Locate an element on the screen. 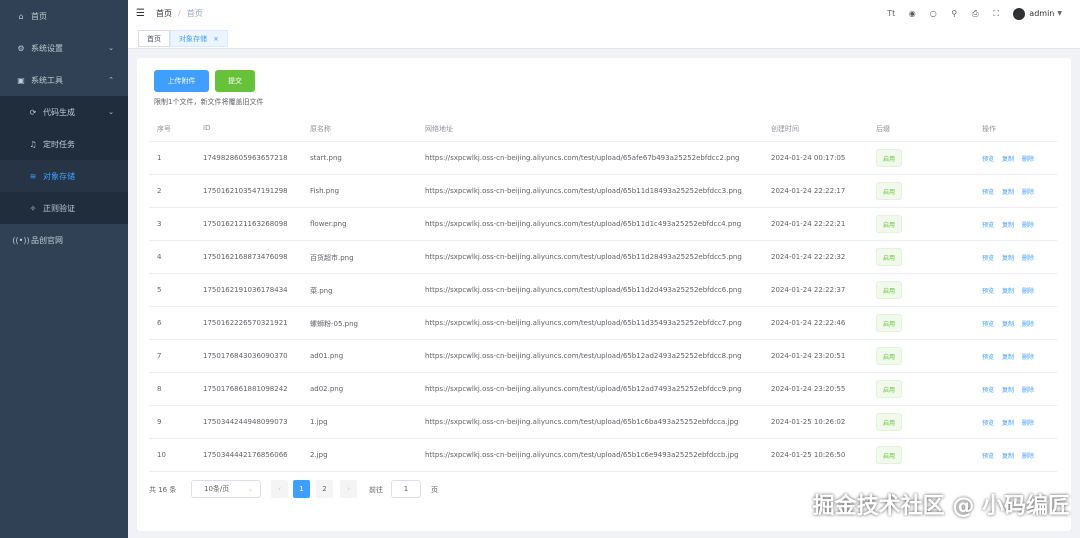 Image resolution: width=1080 pixels, height=538 pixels. caret-down-icon: ▼ is located at coordinates (1059, 13).